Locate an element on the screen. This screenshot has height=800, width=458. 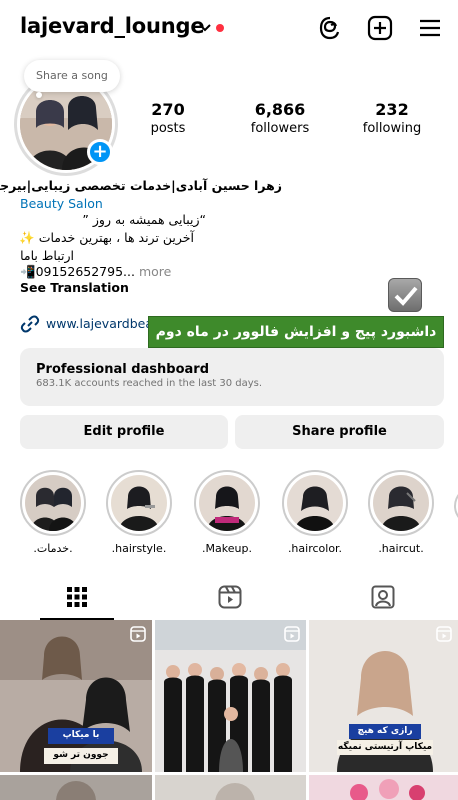
checkmark-sticker is located at coordinates (405, 295).